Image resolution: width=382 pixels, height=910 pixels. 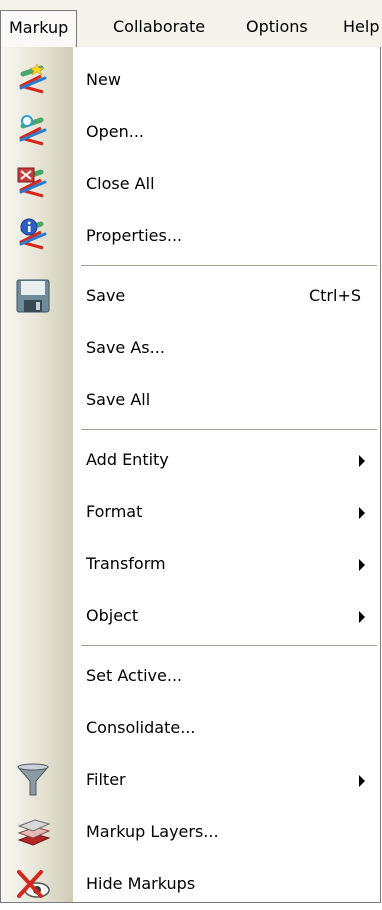 I want to click on menu-markup: Markup, so click(x=39, y=29).